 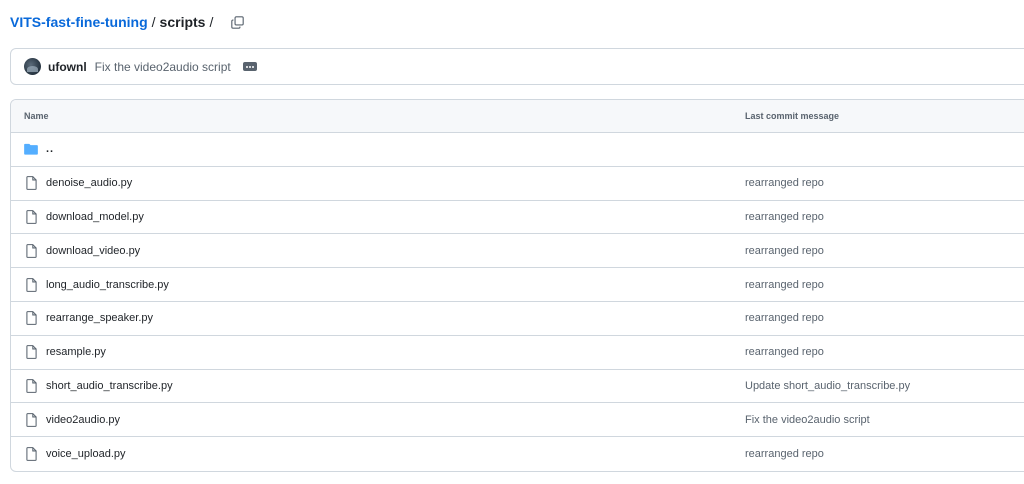 I want to click on commit-message-link: Update short_audio_transcribe.py, so click(x=827, y=386).